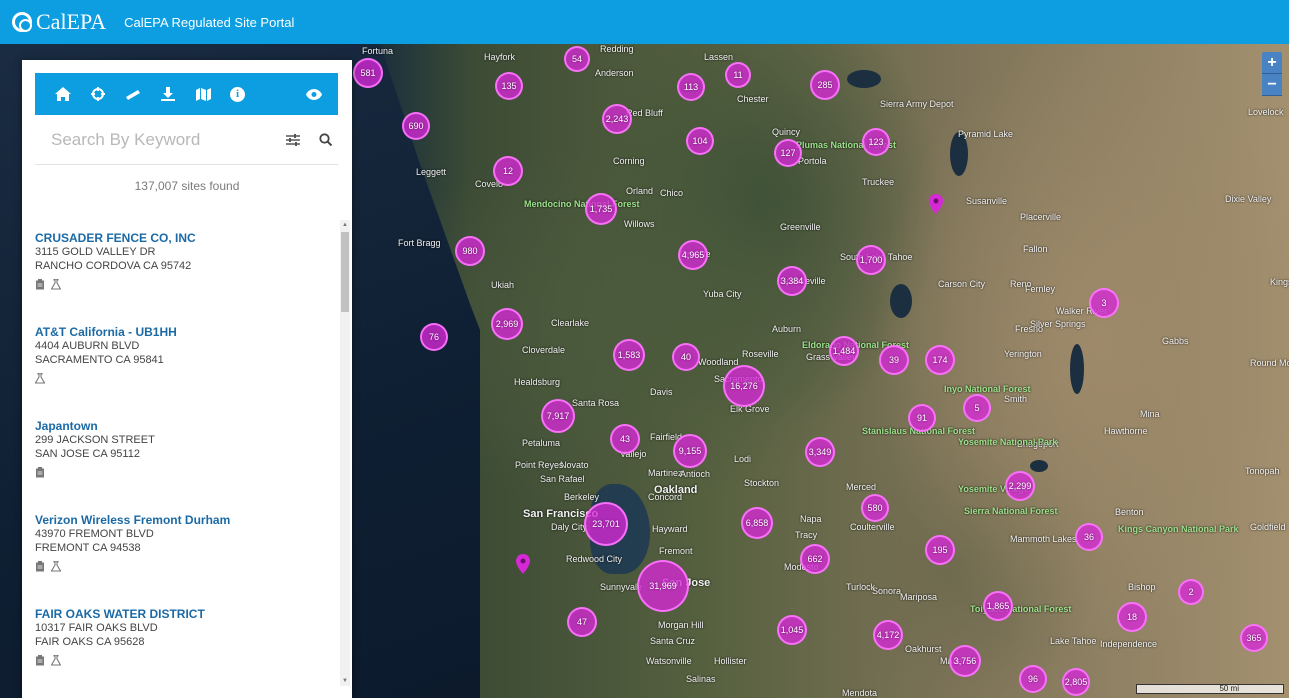 The image size is (1289, 698). What do you see at coordinates (744, 386) in the screenshot?
I see `site-cluster-marker: 16,276` at bounding box center [744, 386].